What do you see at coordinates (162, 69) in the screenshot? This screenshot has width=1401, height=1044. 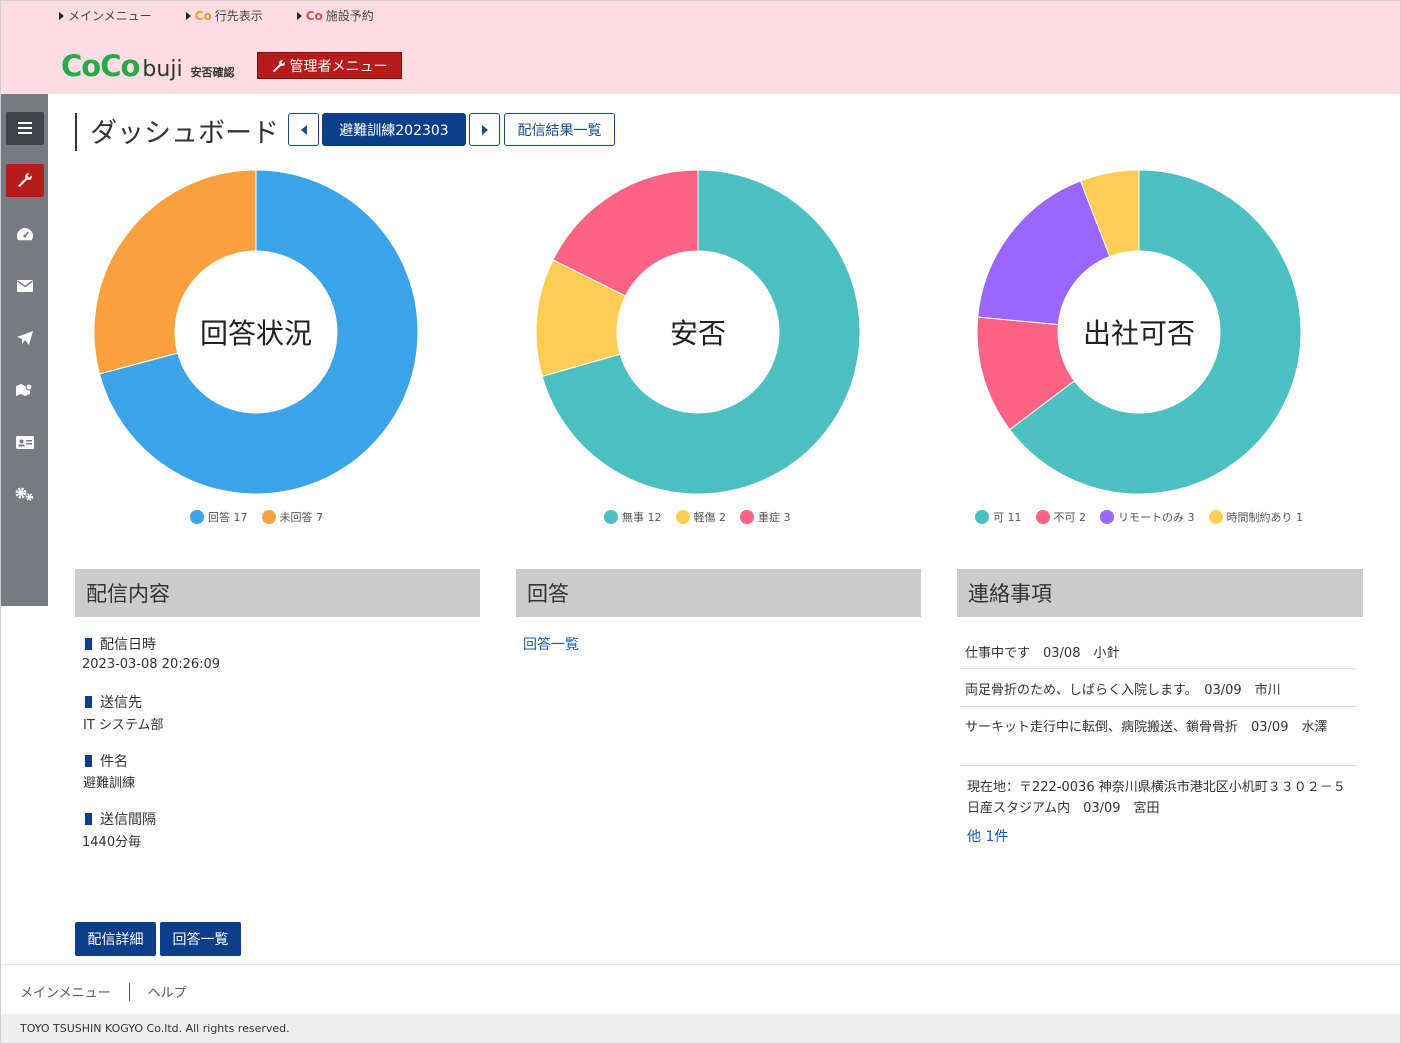 I see `logo-buji: buji` at bounding box center [162, 69].